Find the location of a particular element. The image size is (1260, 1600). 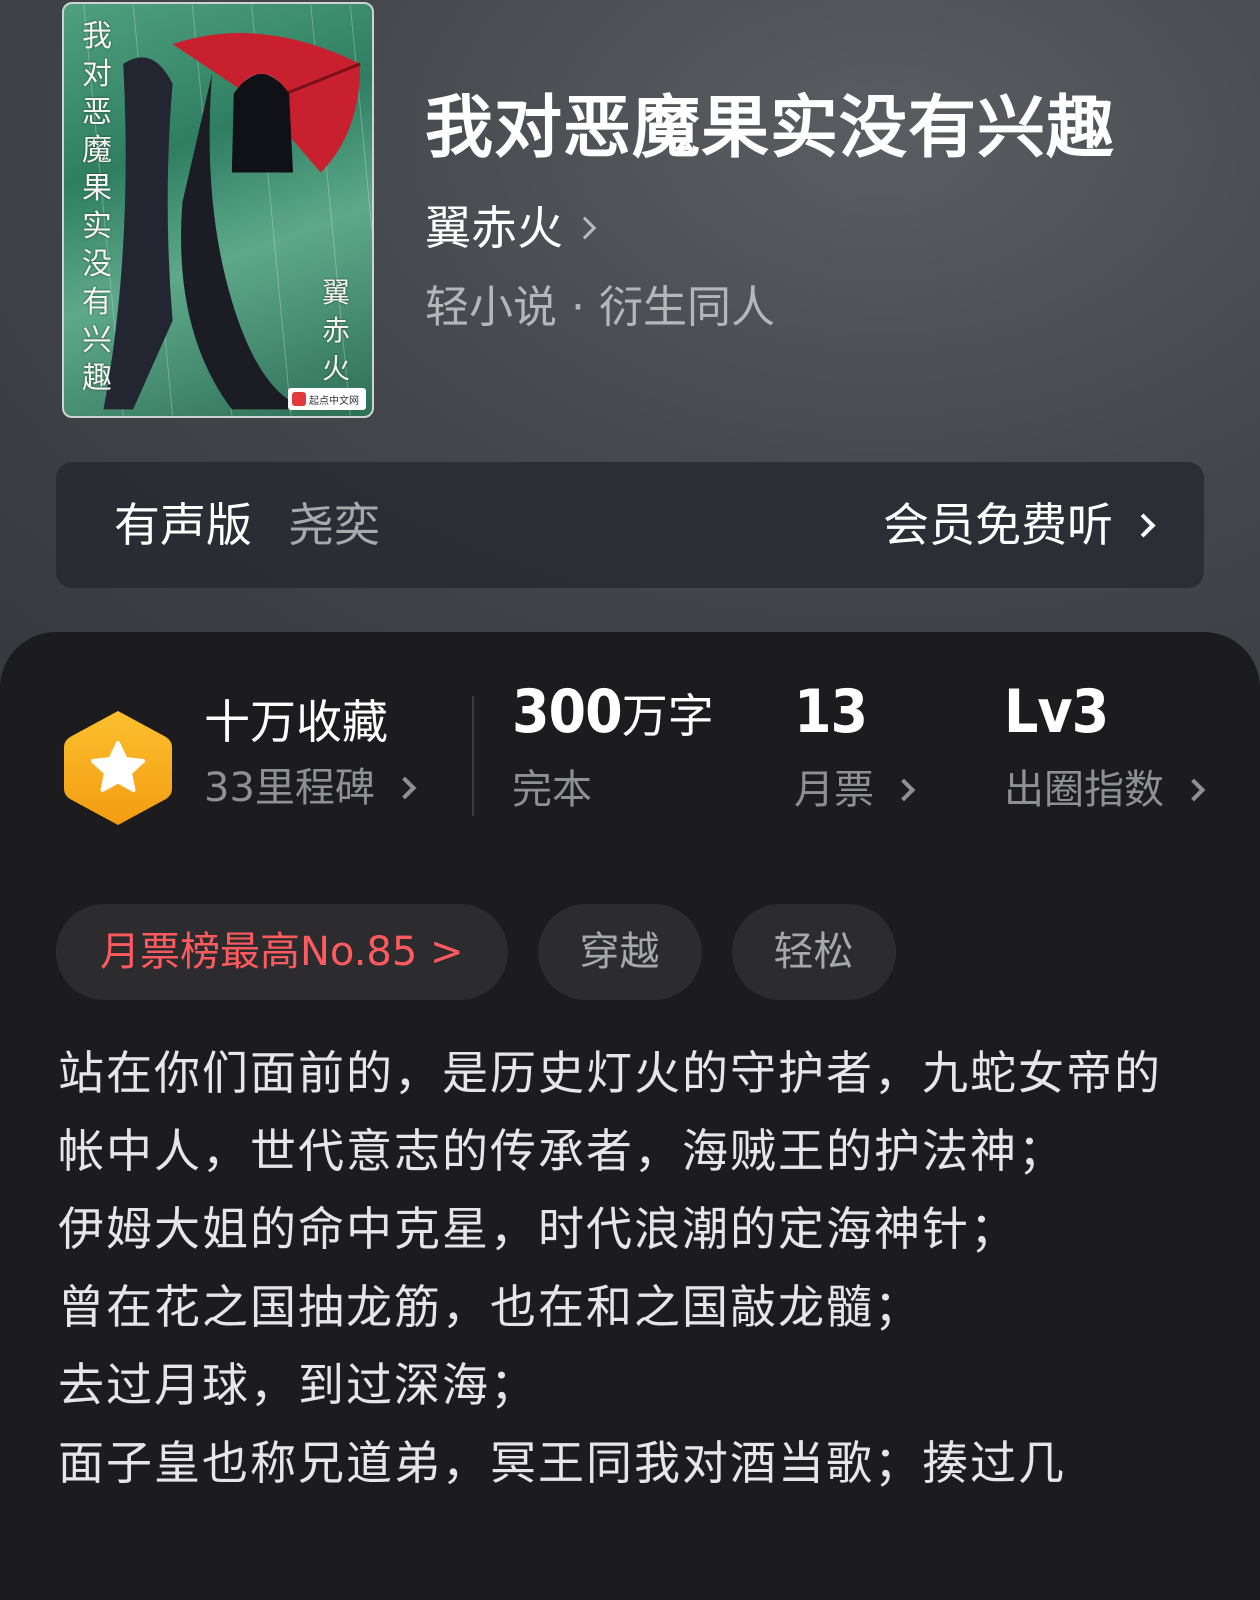

collection-star-badge-icon is located at coordinates (118, 768).